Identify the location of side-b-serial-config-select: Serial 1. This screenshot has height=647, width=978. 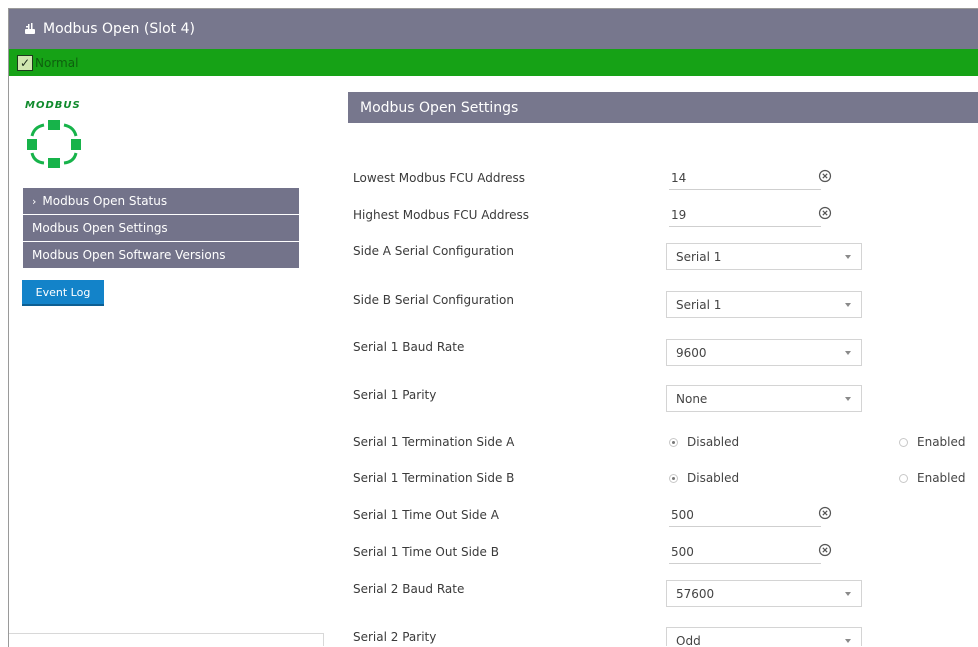
(764, 304).